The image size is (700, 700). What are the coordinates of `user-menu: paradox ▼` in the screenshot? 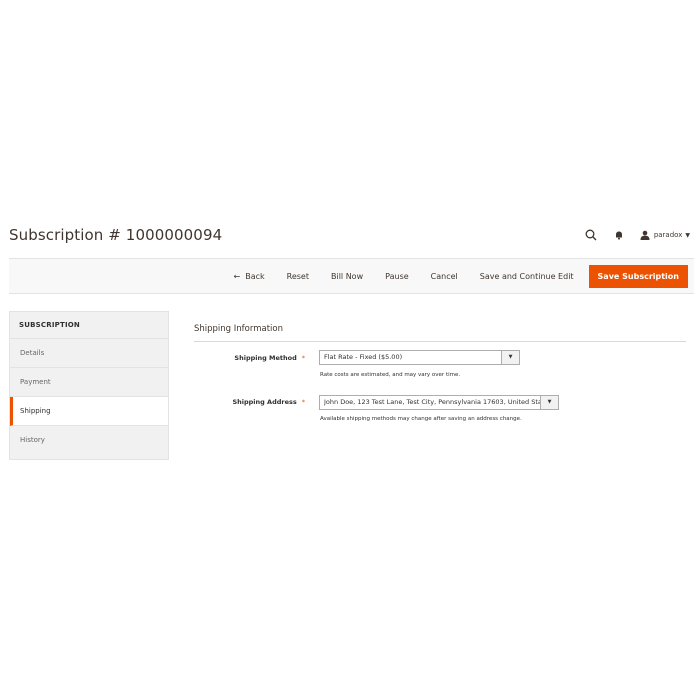 It's located at (665, 235).